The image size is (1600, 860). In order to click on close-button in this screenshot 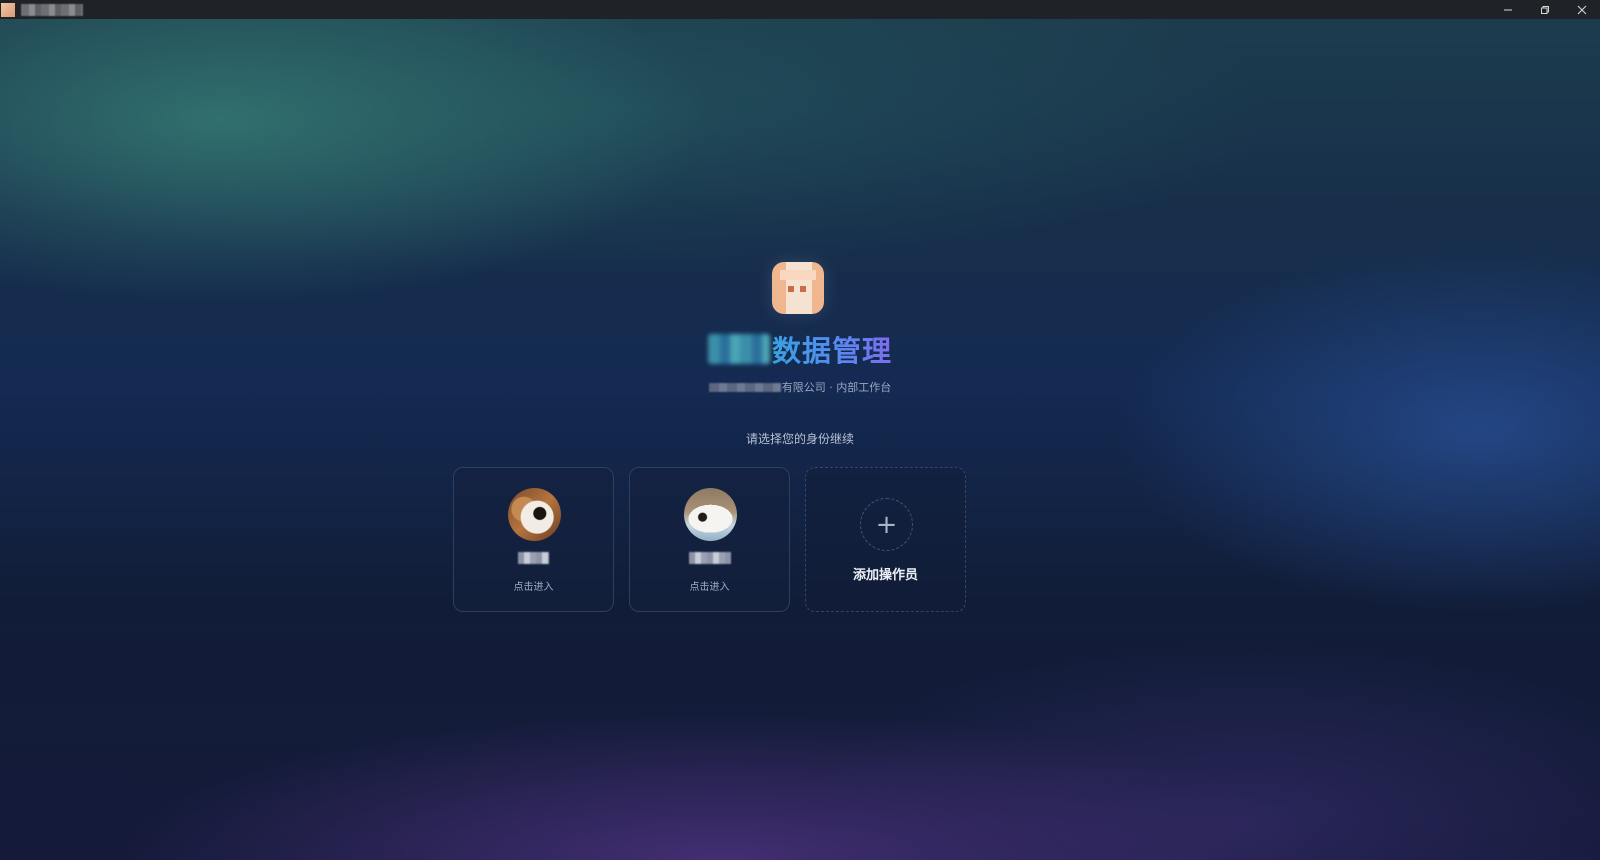, I will do `click(1581, 9)`.